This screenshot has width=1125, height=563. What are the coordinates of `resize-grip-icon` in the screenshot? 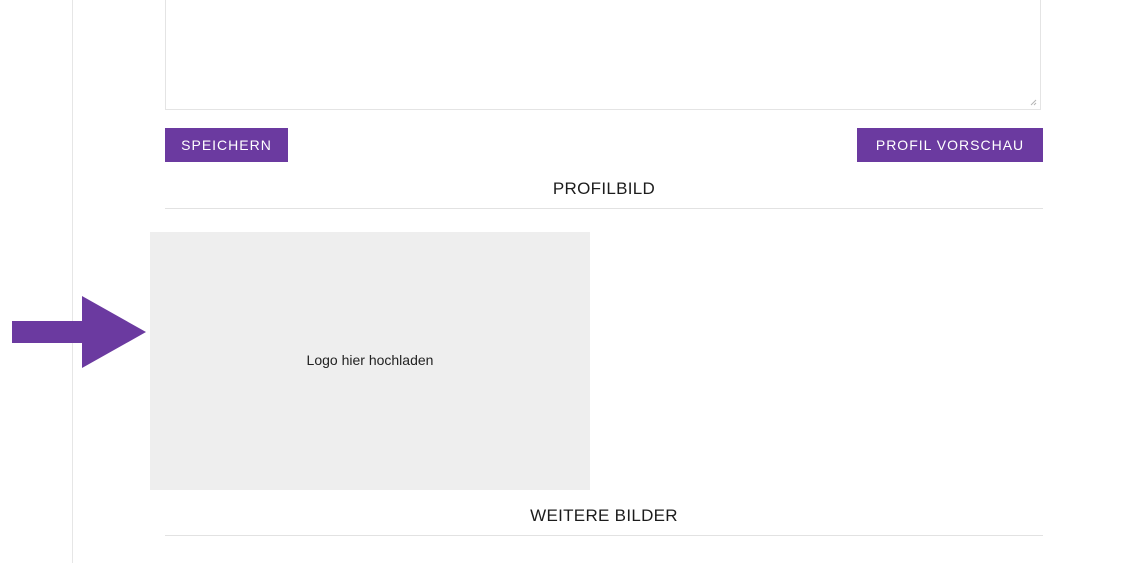 It's located at (1033, 102).